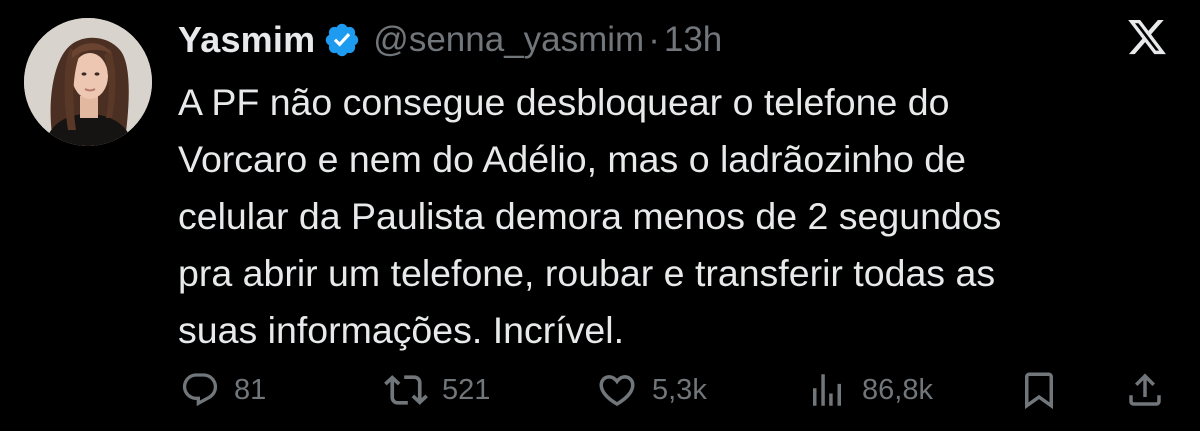 The width and height of the screenshot is (1200, 431). Describe the element at coordinates (466, 389) in the screenshot. I see `repost-count: 521` at that location.